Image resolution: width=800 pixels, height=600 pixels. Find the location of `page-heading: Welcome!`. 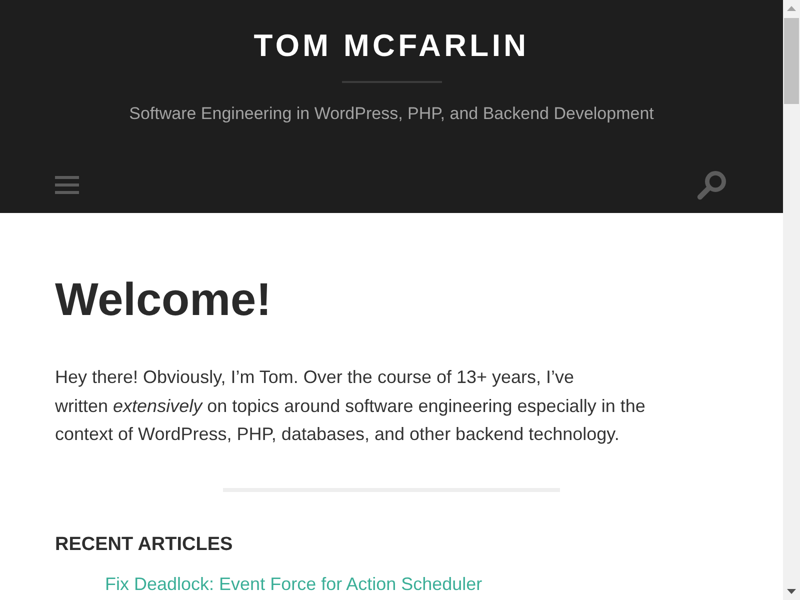

page-heading: Welcome! is located at coordinates (163, 299).